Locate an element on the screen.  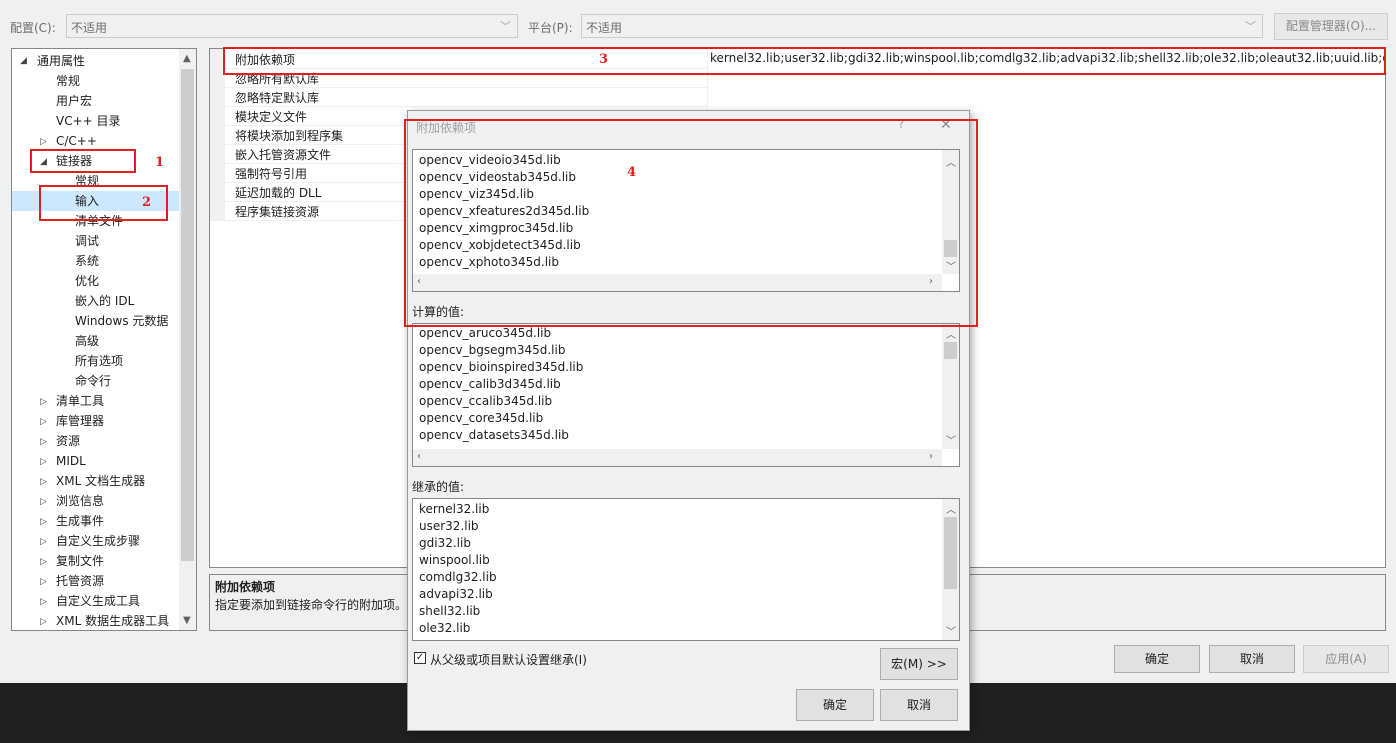
list-line: shell32.lib is located at coordinates (450, 611).